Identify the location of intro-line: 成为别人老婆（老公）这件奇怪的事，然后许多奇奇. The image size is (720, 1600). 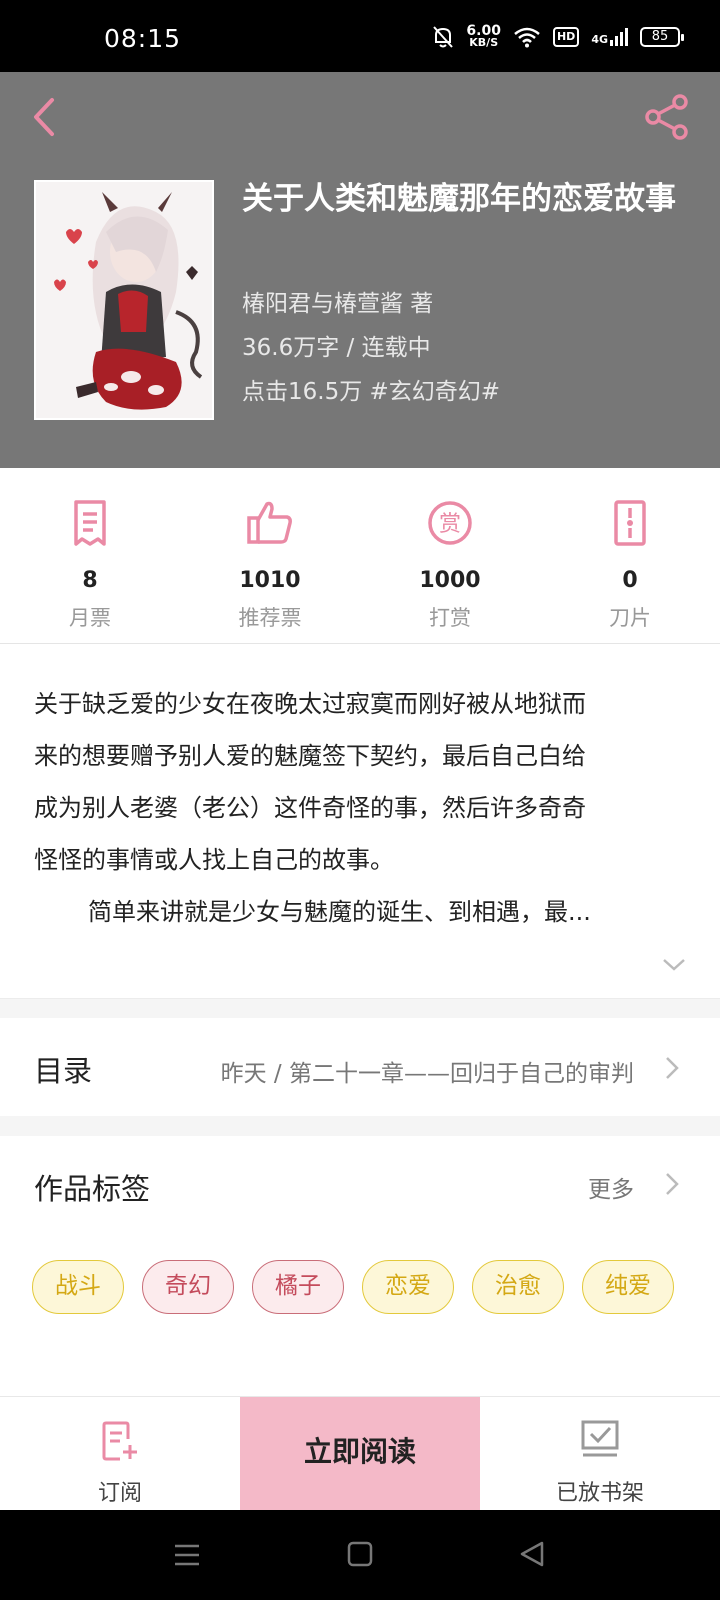
(310, 808).